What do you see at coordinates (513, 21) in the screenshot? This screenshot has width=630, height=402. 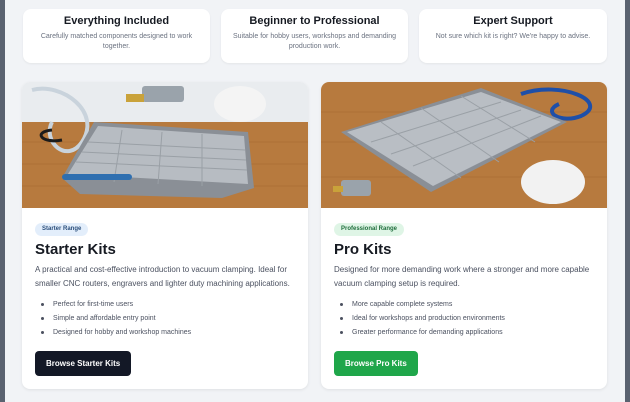 I see `feature-title: Expert Support` at bounding box center [513, 21].